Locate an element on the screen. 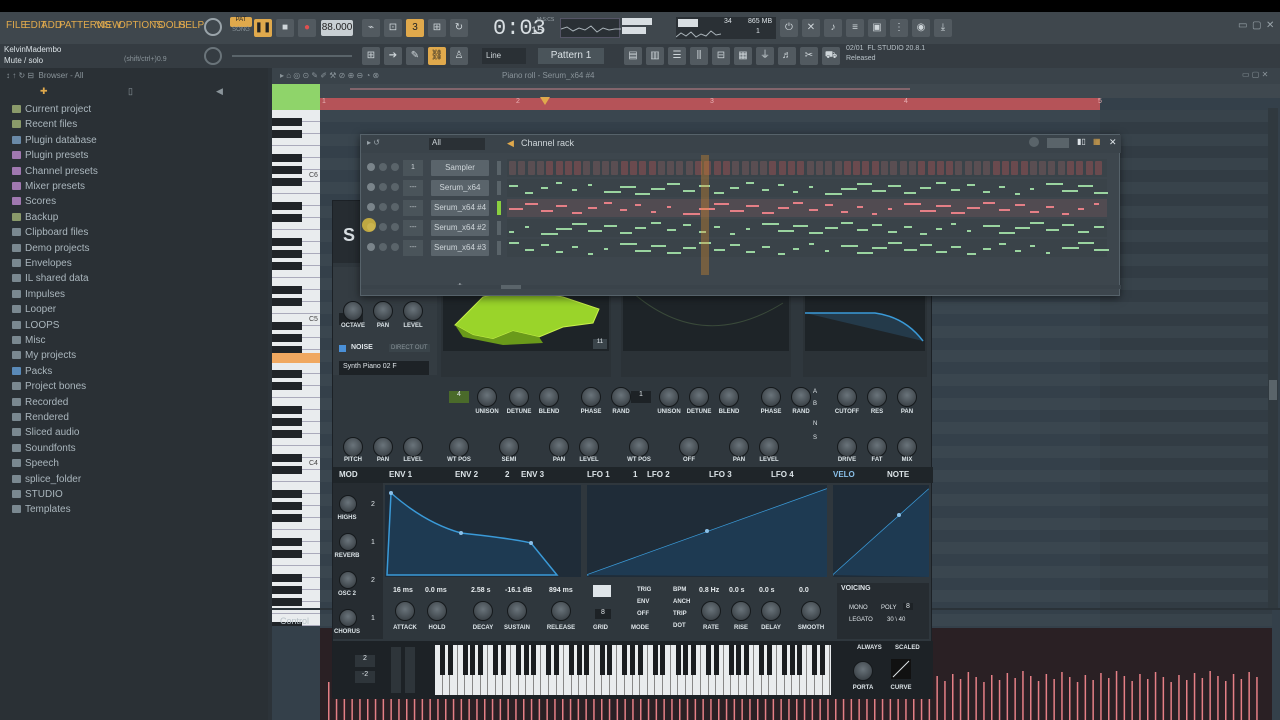 The width and height of the screenshot is (1280, 720). browser-item: Misc is located at coordinates (29, 342).